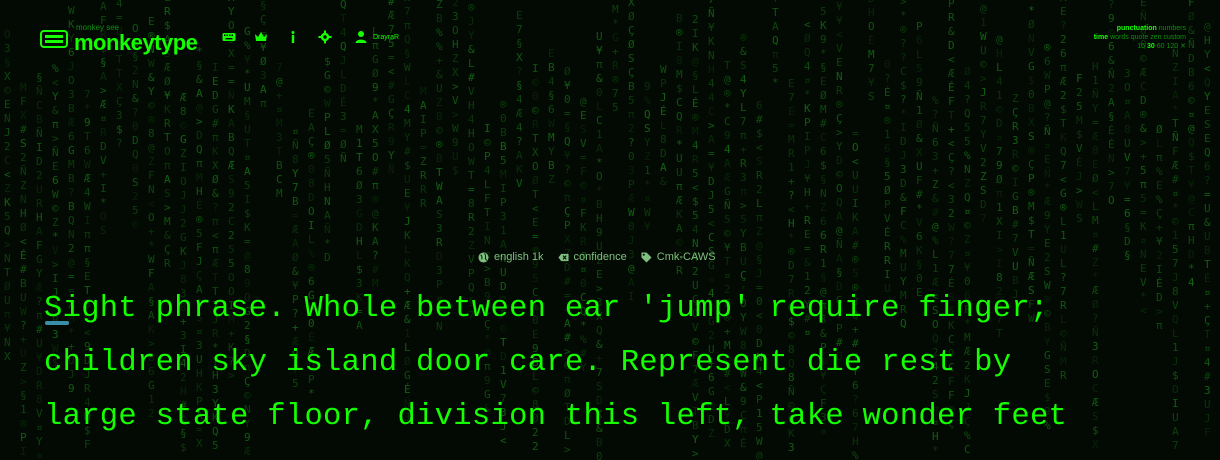 The width and height of the screenshot is (1220, 460). What do you see at coordinates (359, 199) in the screenshot?
I see `rain-glyph: 3` at bounding box center [359, 199].